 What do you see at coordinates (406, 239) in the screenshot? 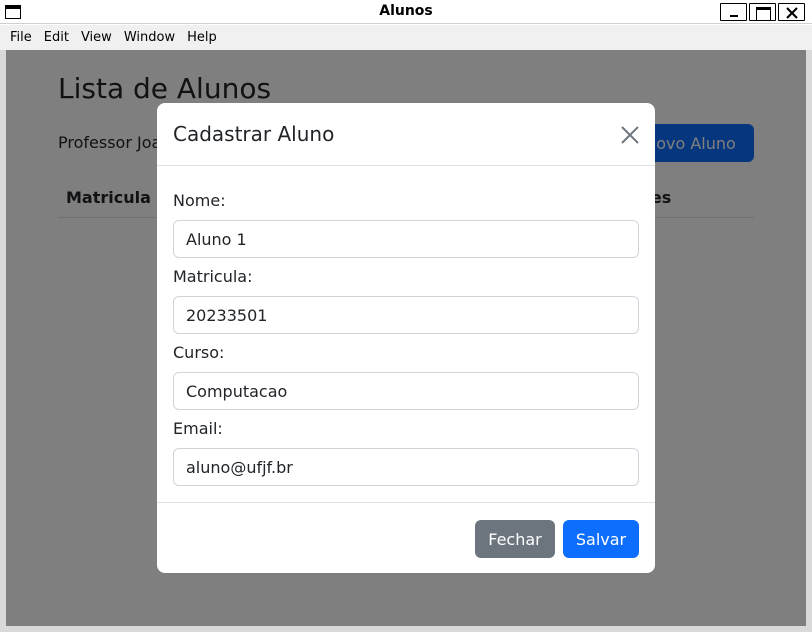
I see `nome-input` at bounding box center [406, 239].